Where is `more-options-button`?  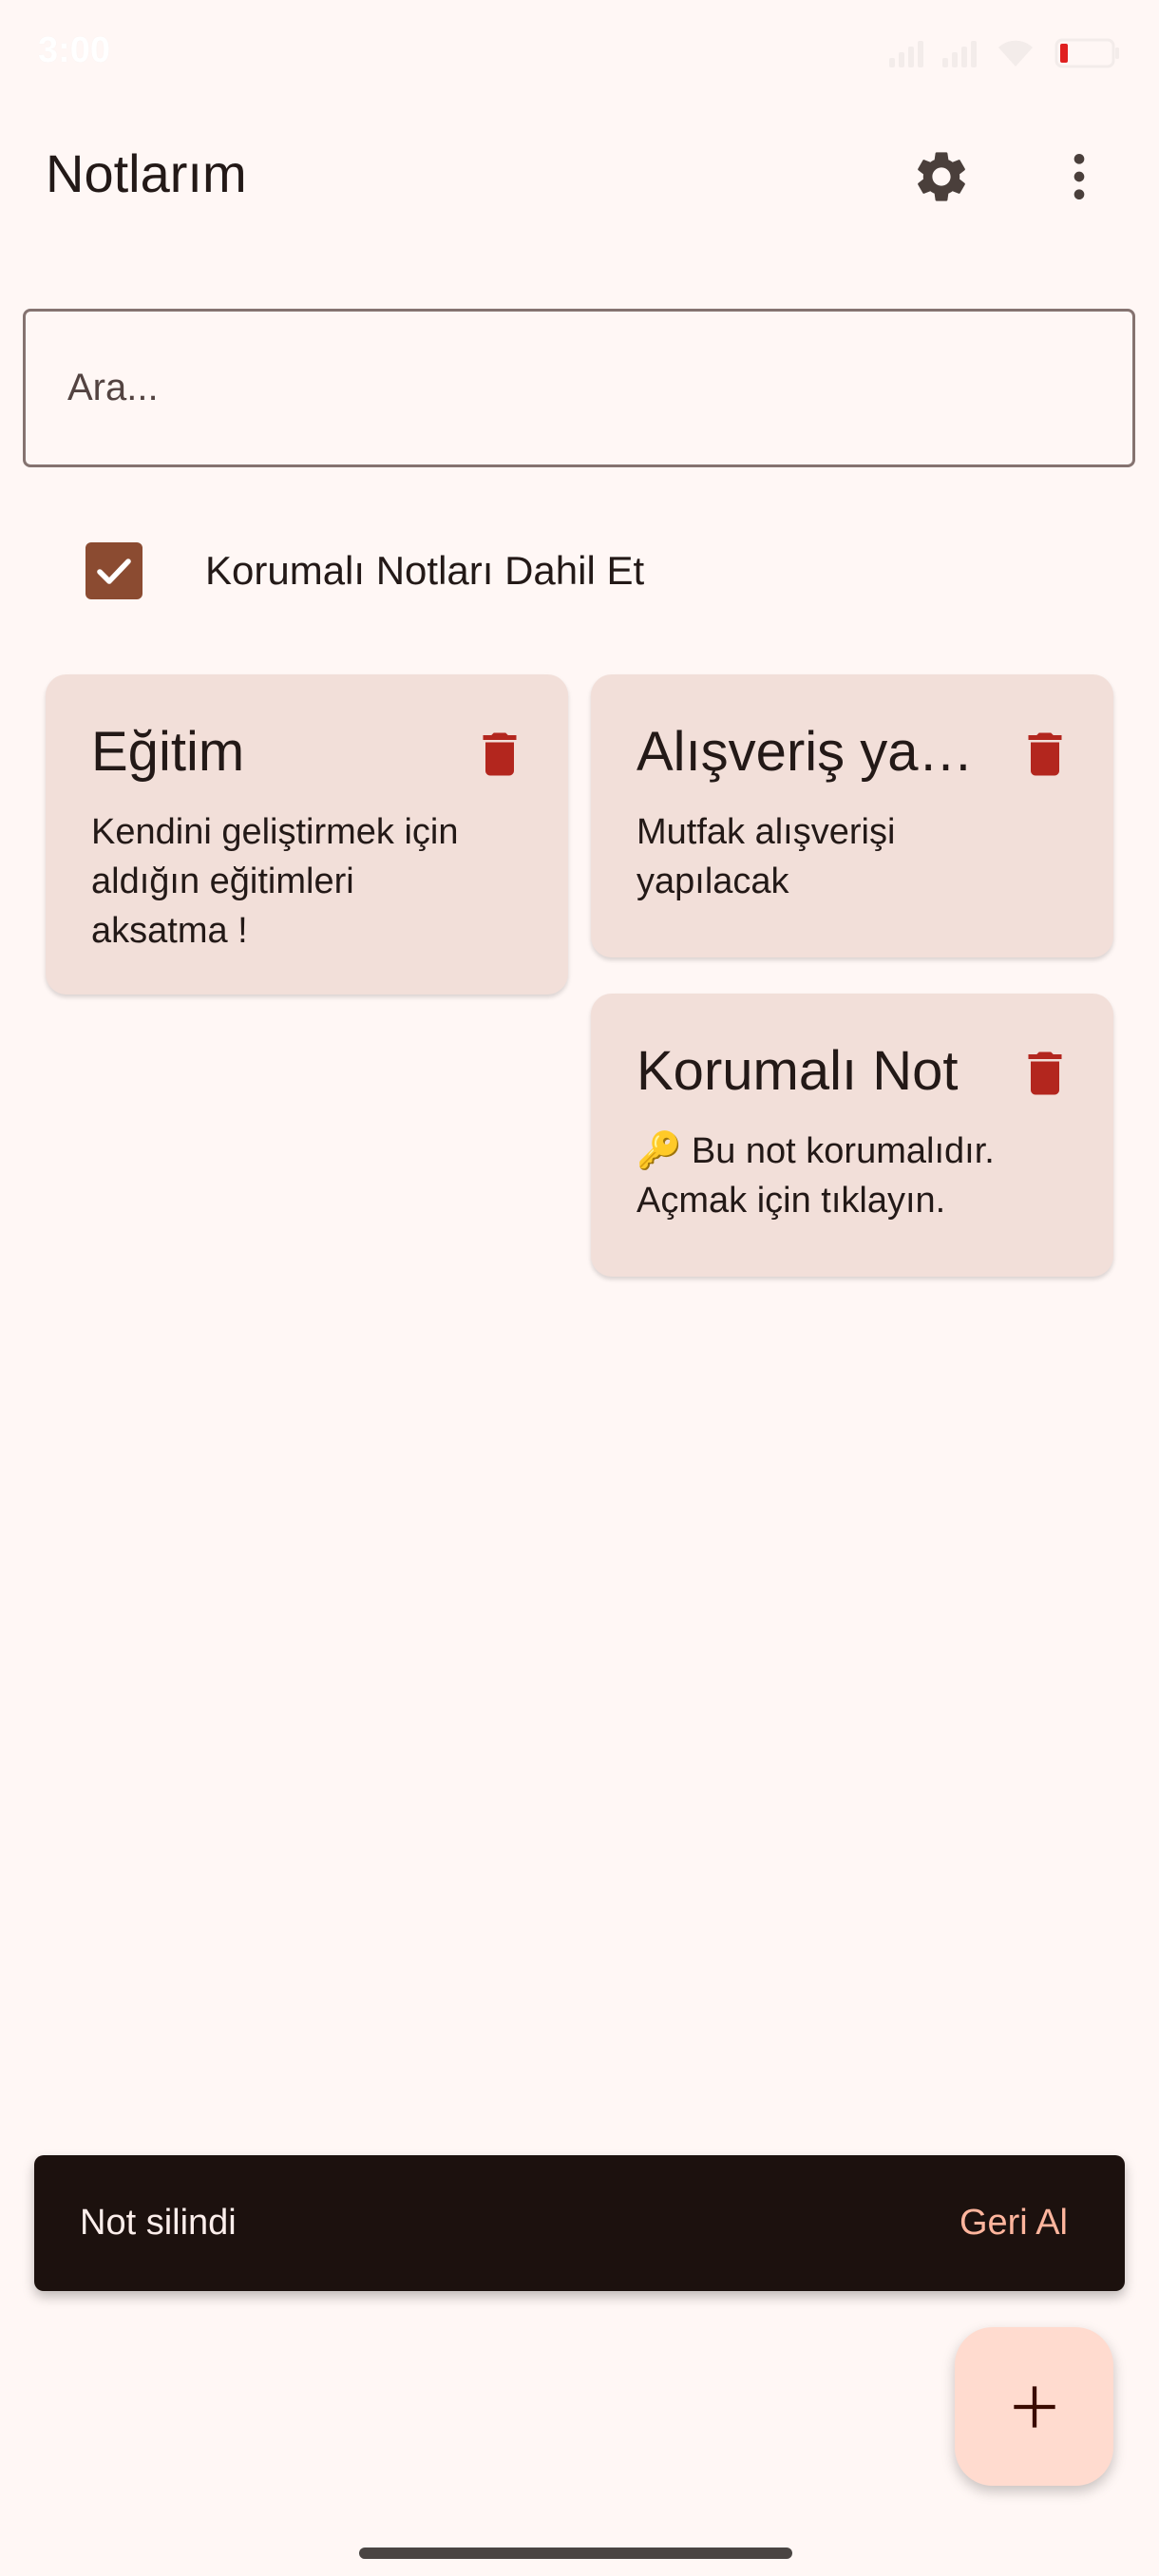
more-options-button is located at coordinates (1079, 176).